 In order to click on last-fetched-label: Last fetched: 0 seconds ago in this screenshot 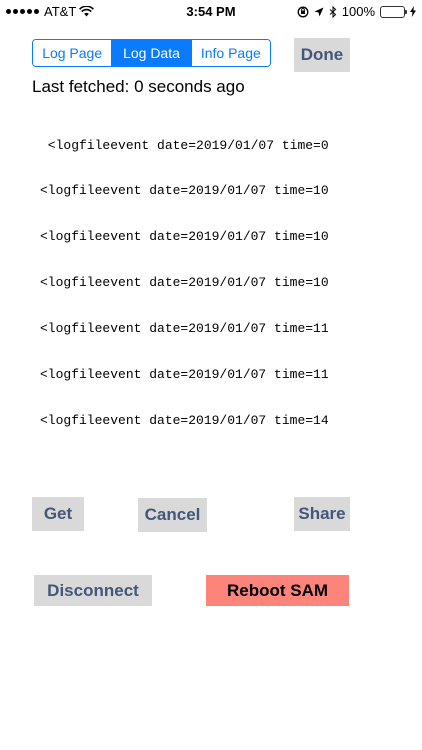, I will do `click(138, 86)`.